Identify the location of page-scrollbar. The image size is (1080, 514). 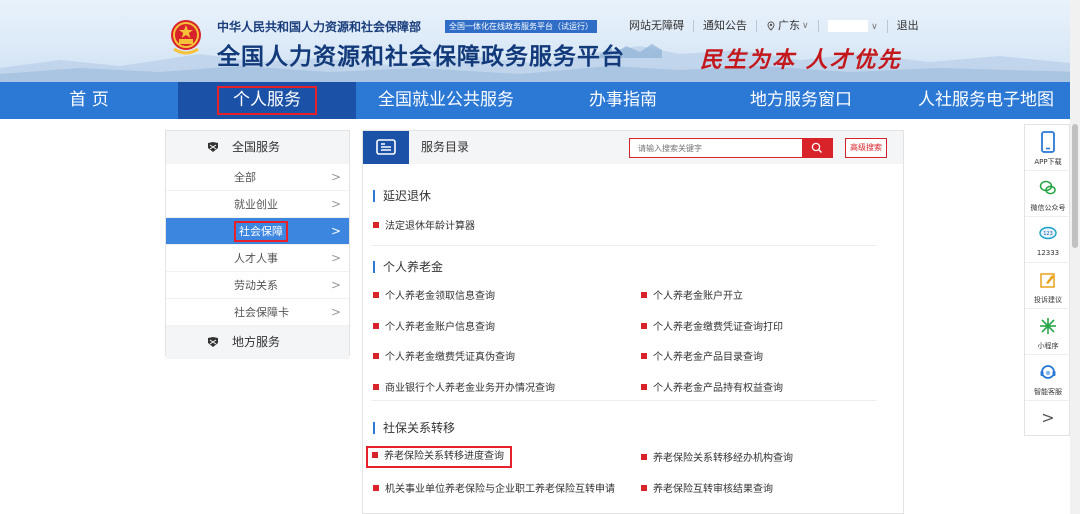
(1075, 257).